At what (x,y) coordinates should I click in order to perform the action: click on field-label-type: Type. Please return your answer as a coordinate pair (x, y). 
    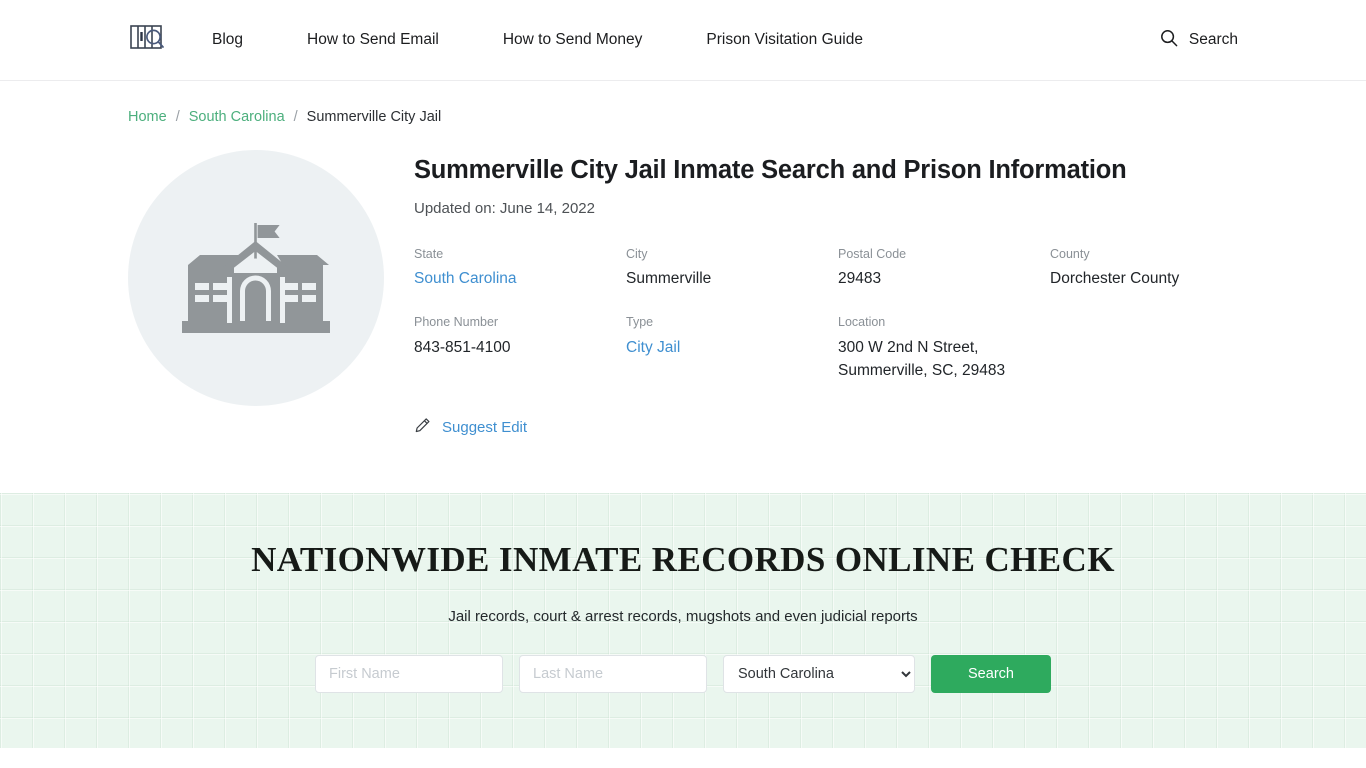
    Looking at the image, I should click on (640, 322).